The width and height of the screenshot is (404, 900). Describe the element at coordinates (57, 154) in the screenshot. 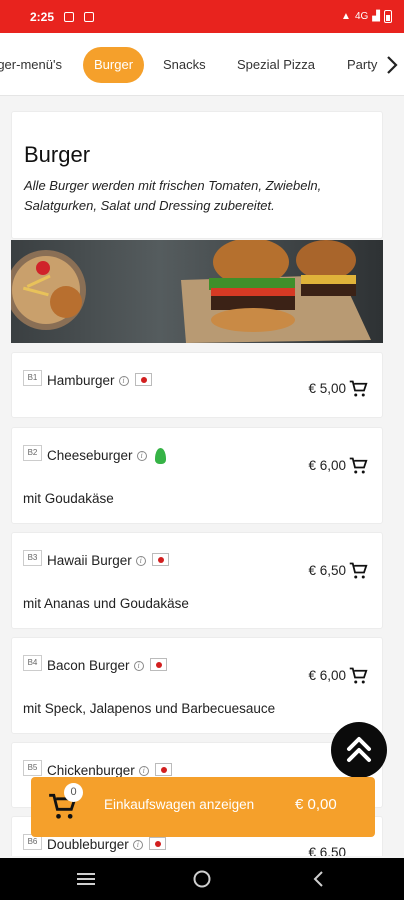

I see `section-title: Burger` at that location.